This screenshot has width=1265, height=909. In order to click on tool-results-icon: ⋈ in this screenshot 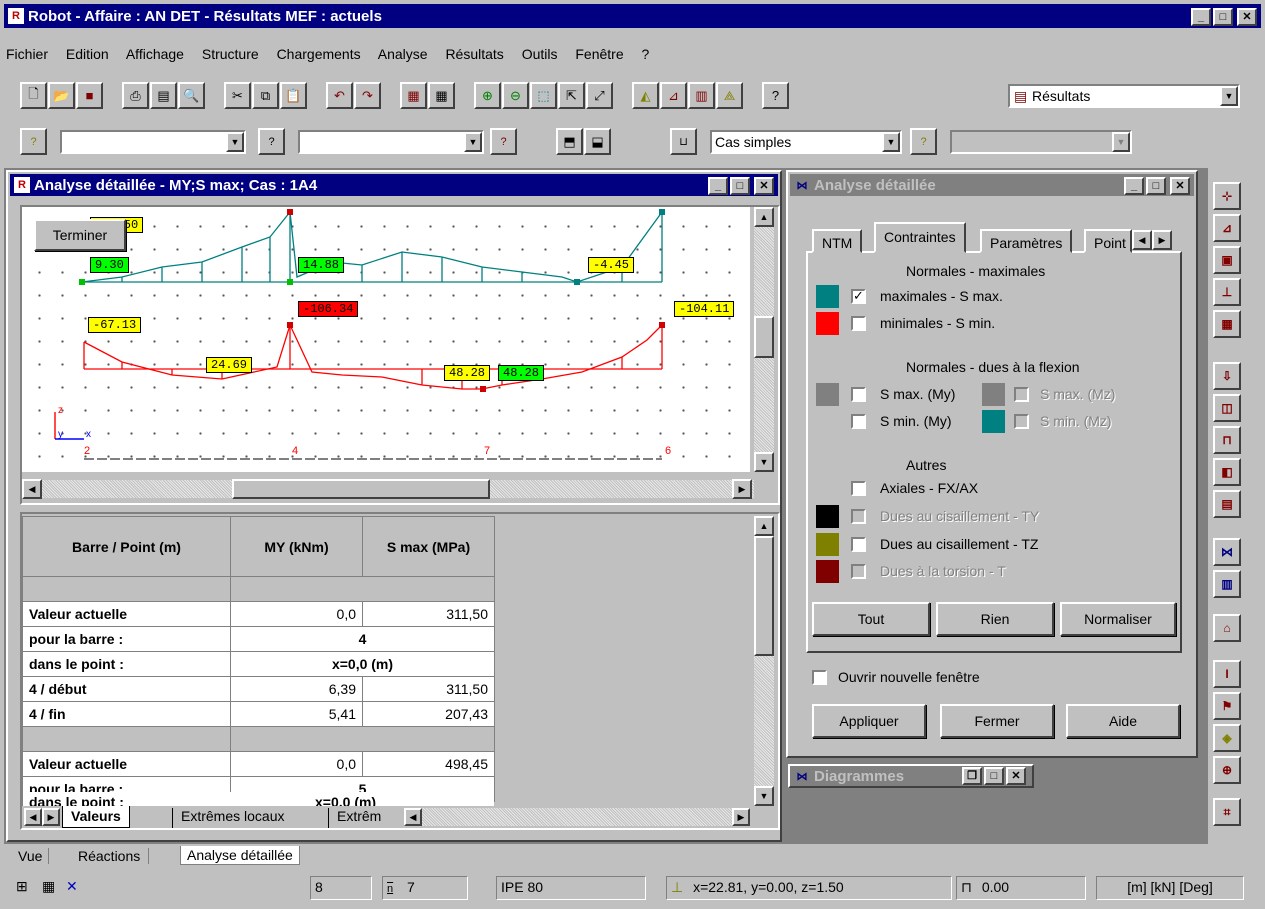, I will do `click(1227, 552)`.